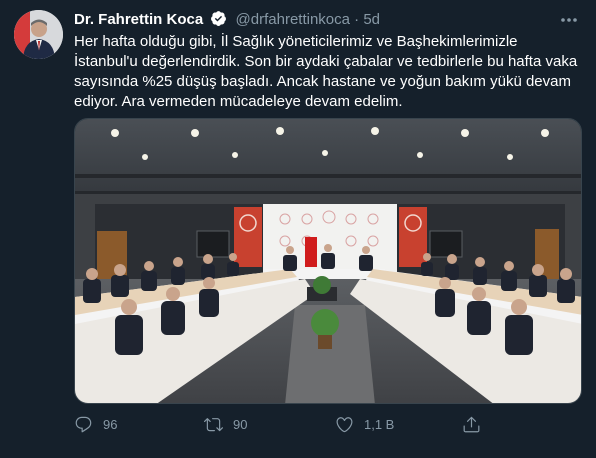 The width and height of the screenshot is (596, 458). What do you see at coordinates (225, 424) in the screenshot?
I see `retweet-button: 90` at bounding box center [225, 424].